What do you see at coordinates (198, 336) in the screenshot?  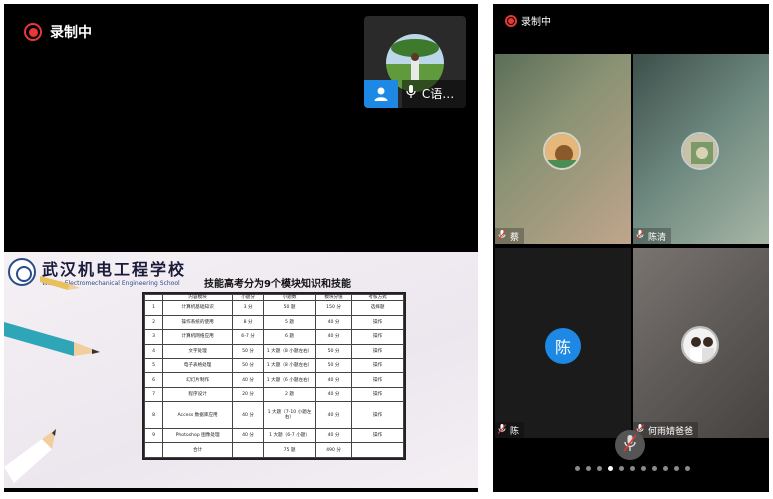 I see `table-cell: 计算机网络应用` at bounding box center [198, 336].